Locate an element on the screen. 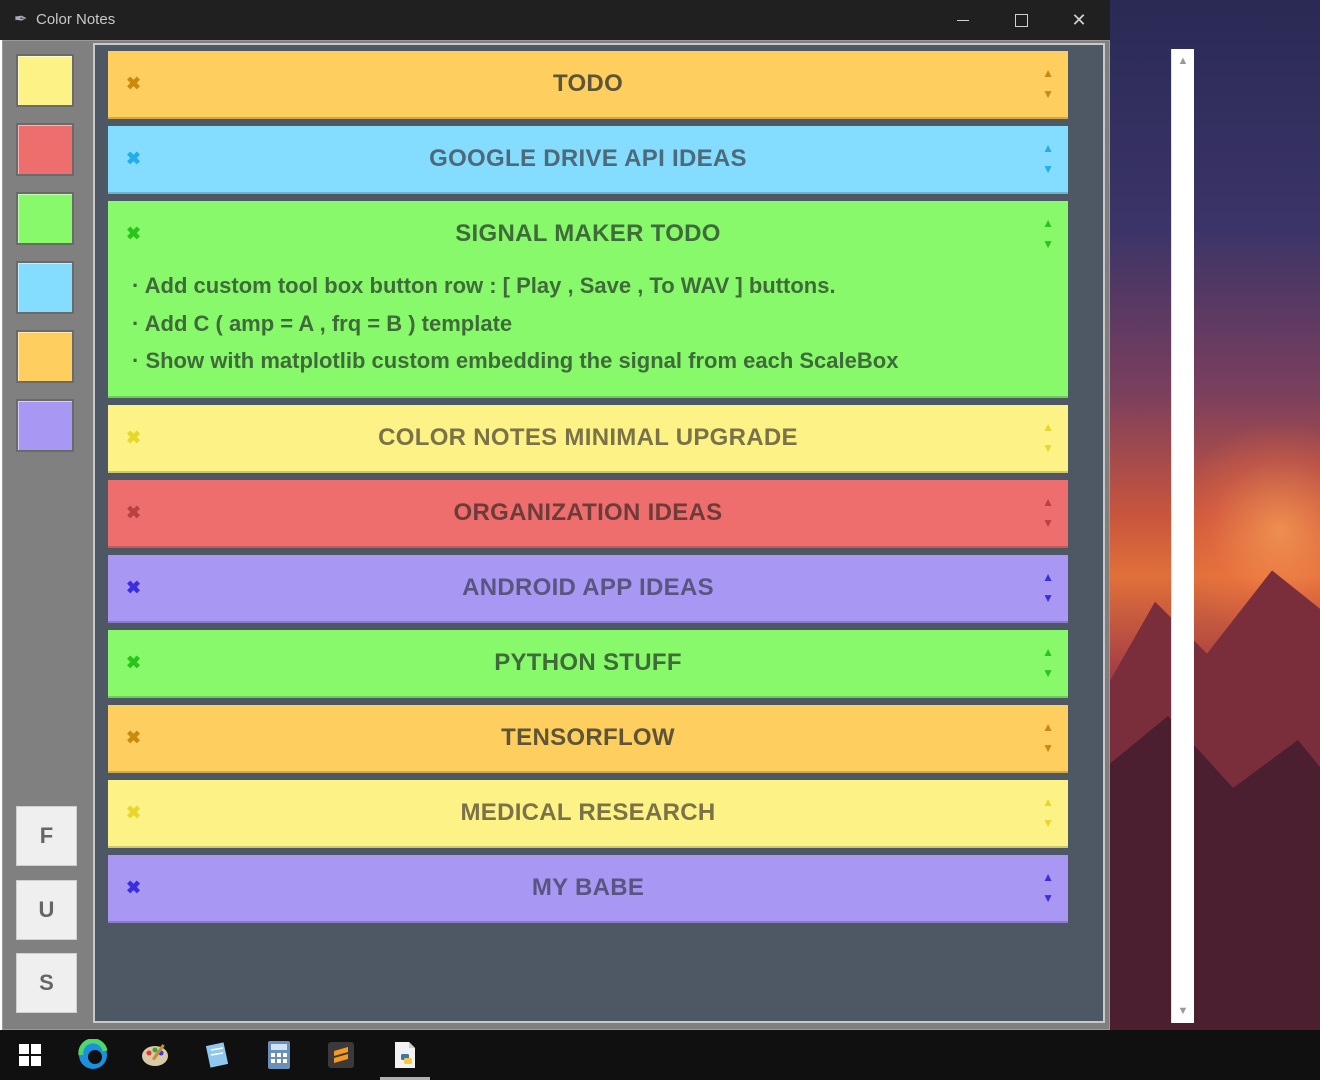 The width and height of the screenshot is (1320, 1080). edge-browser-icon is located at coordinates (93, 1055).